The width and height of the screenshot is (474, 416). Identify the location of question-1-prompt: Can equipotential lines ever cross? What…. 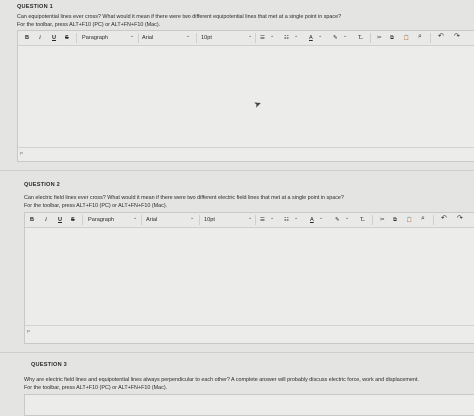
(179, 17).